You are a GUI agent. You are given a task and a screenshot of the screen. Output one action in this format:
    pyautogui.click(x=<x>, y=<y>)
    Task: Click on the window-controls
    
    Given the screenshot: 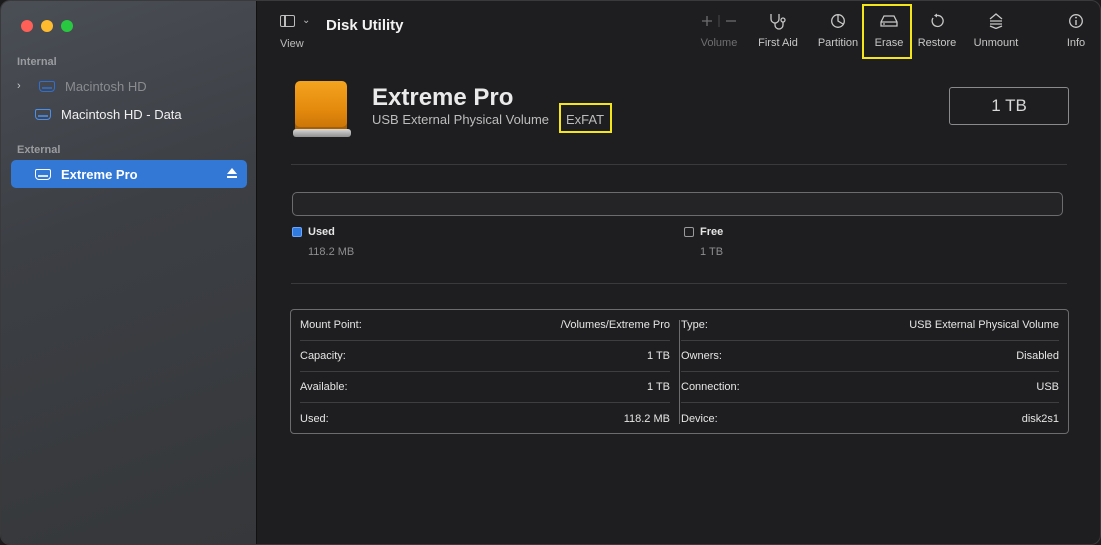 What is the action you would take?
    pyautogui.click(x=47, y=26)
    